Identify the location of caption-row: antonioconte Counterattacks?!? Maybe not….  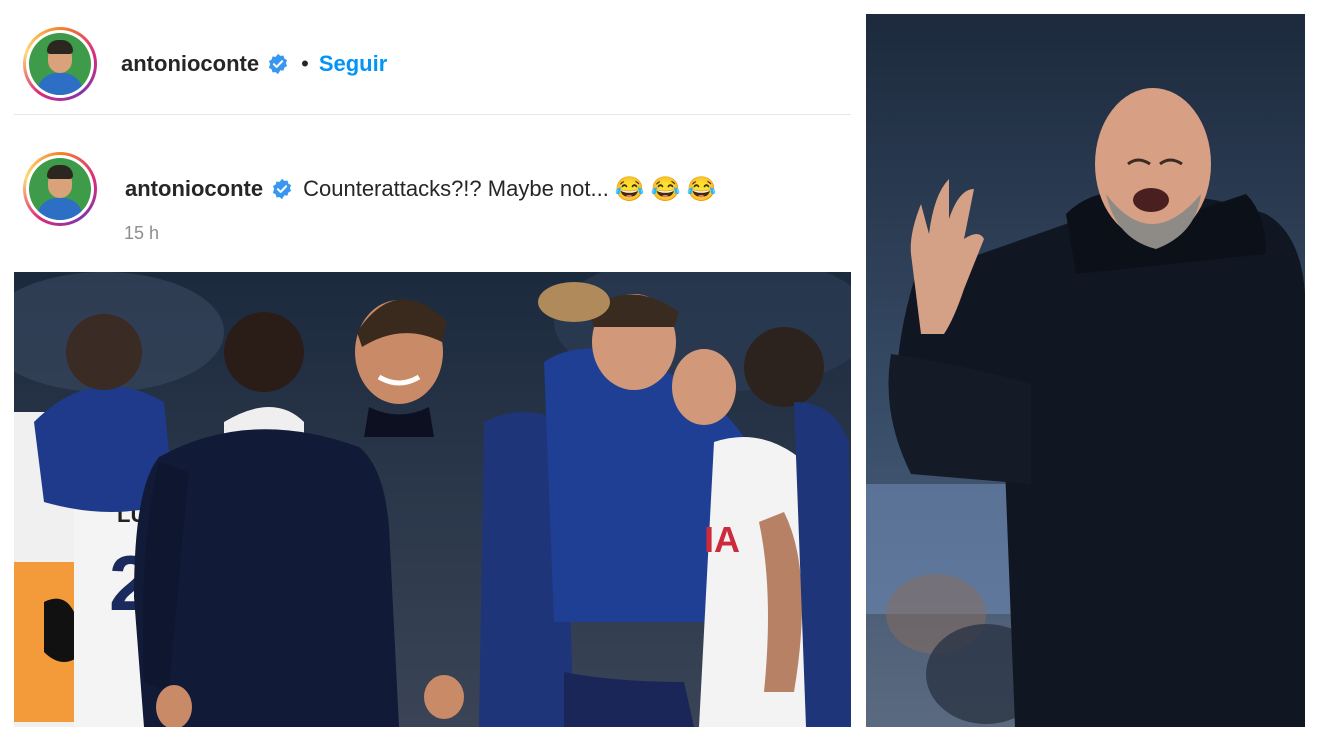
(432, 189).